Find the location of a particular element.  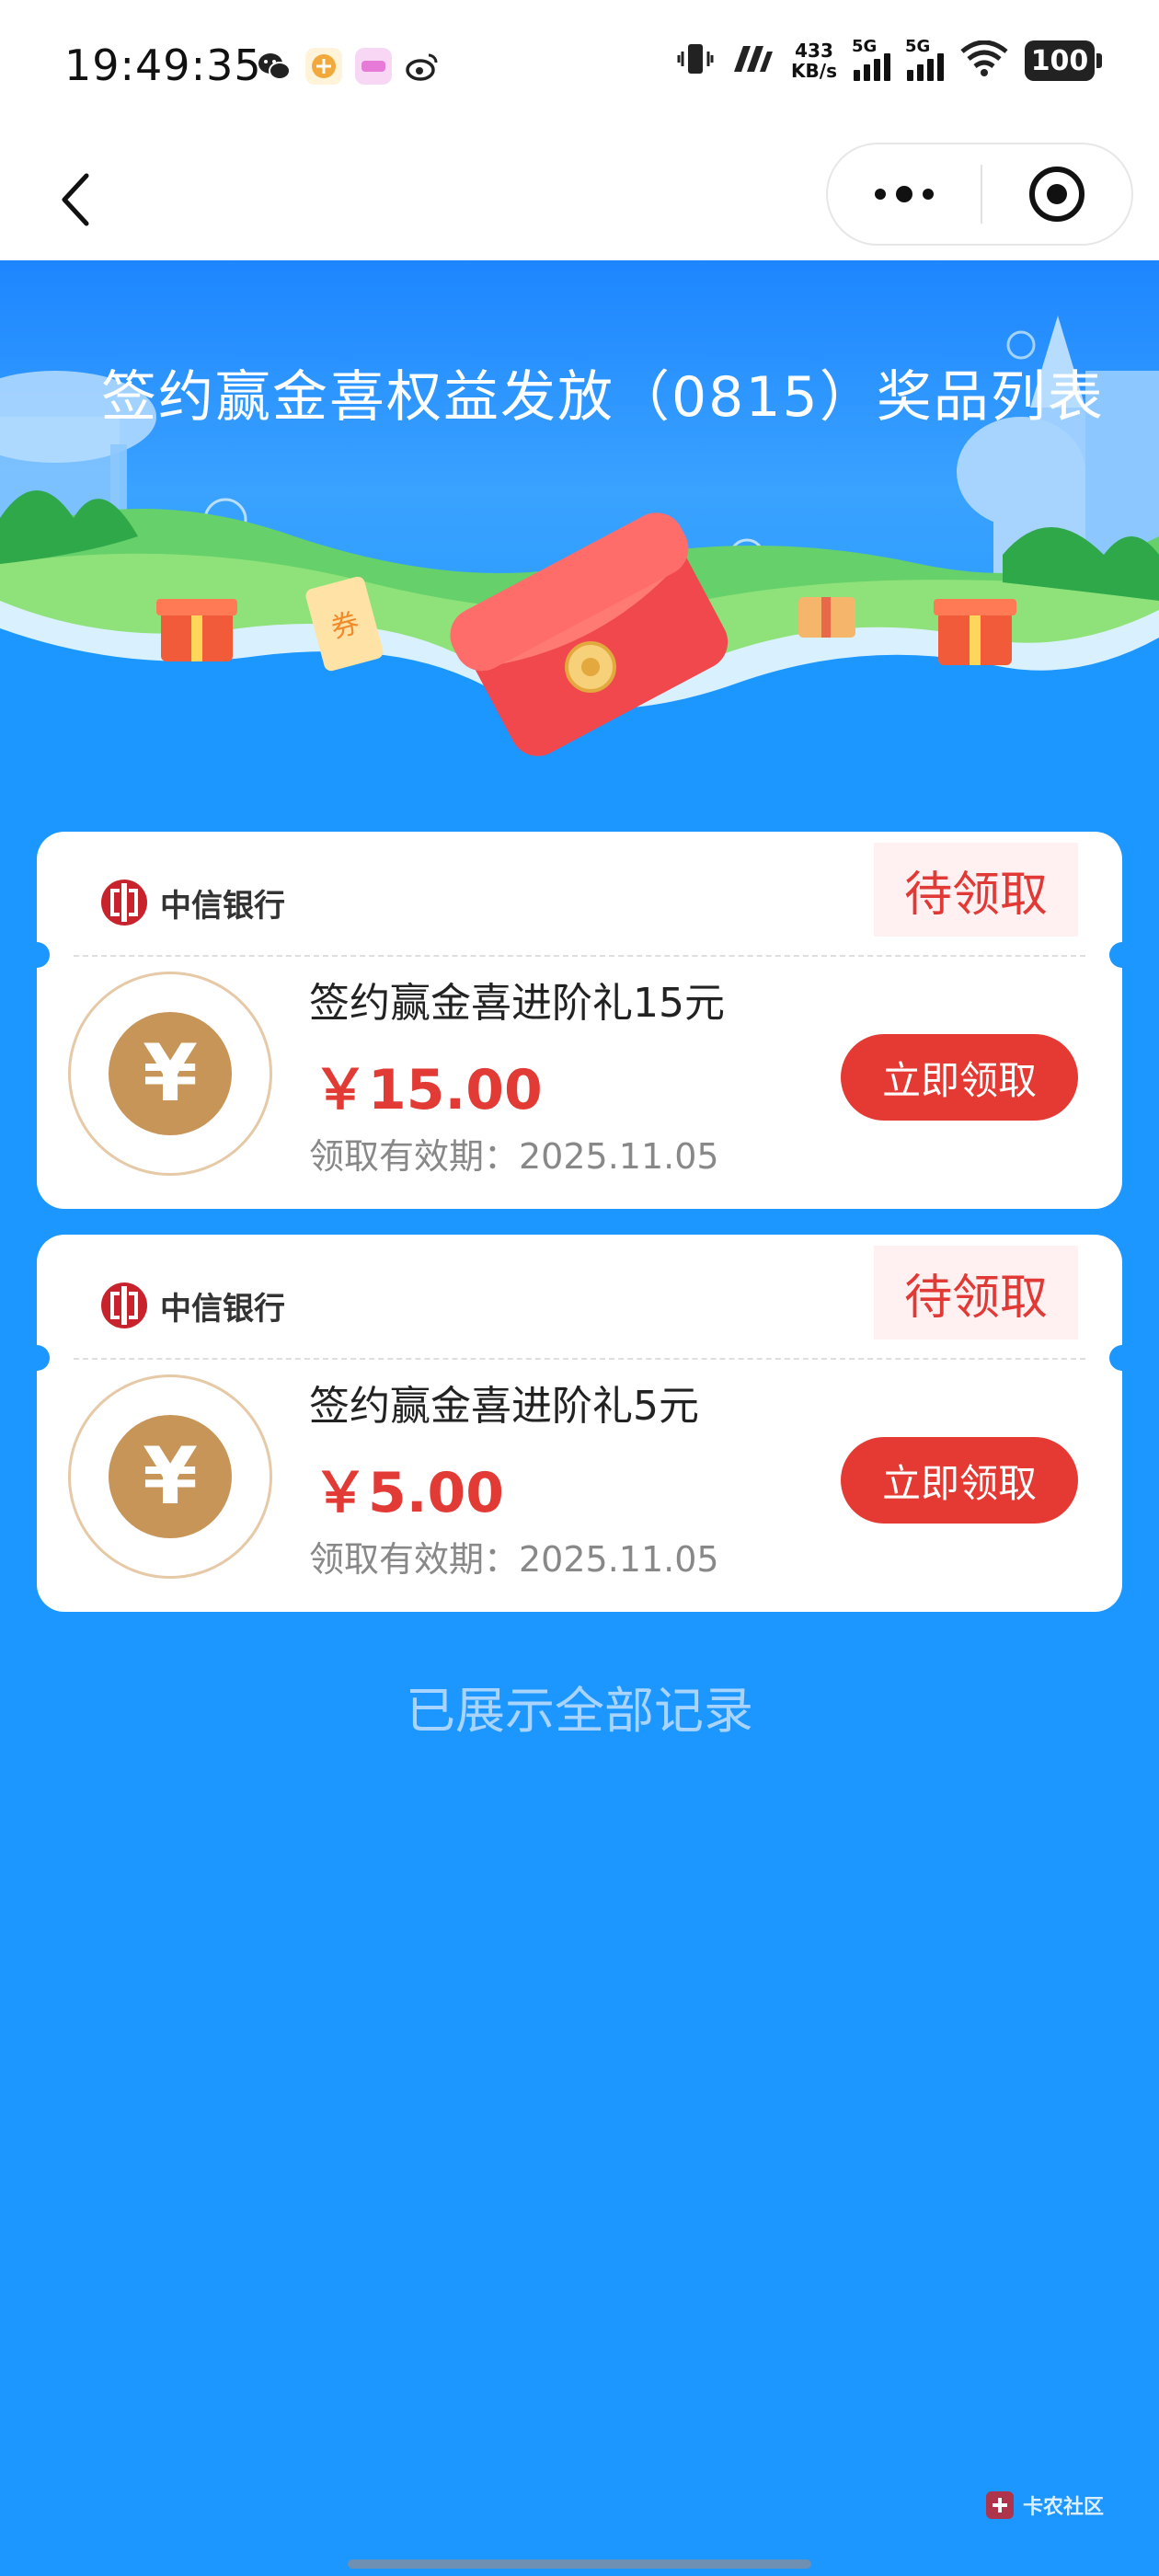

more-button is located at coordinates (904, 194).